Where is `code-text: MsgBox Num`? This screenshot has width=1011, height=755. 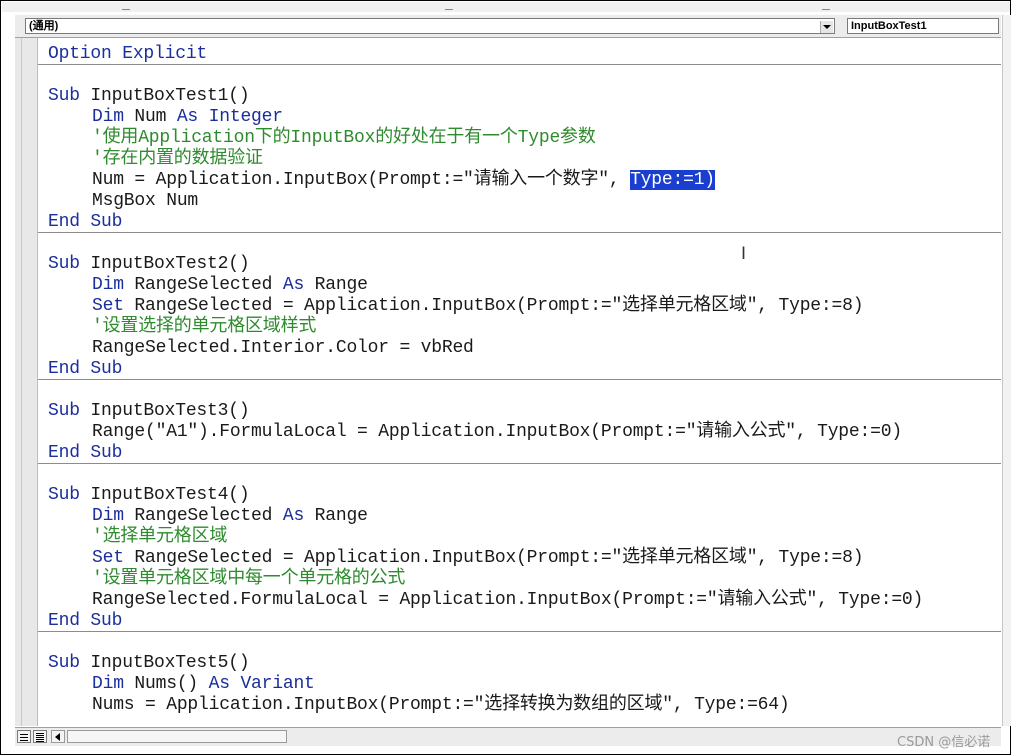
code-text: MsgBox Num is located at coordinates (145, 201).